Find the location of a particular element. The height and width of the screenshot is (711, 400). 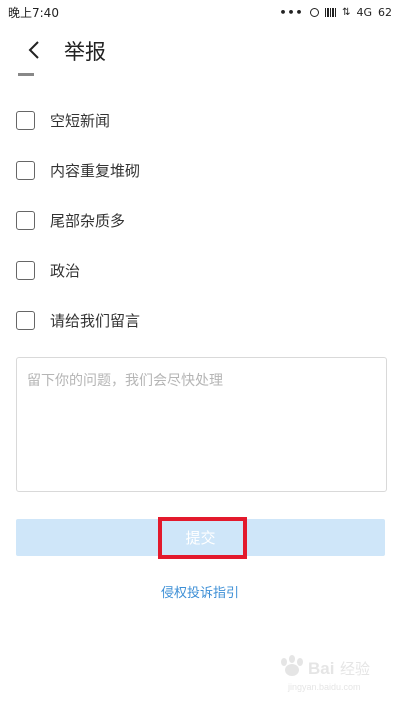

signal-icon is located at coordinates (330, 12).